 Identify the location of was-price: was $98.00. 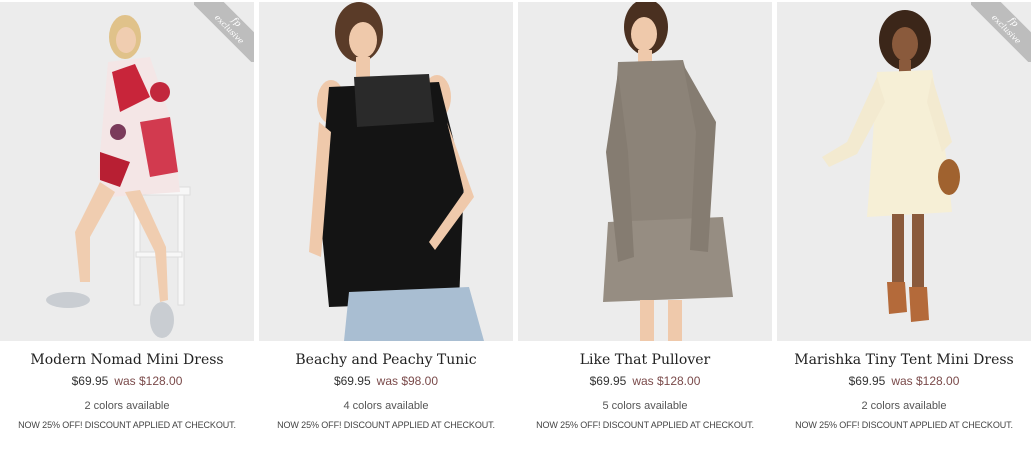
(407, 381).